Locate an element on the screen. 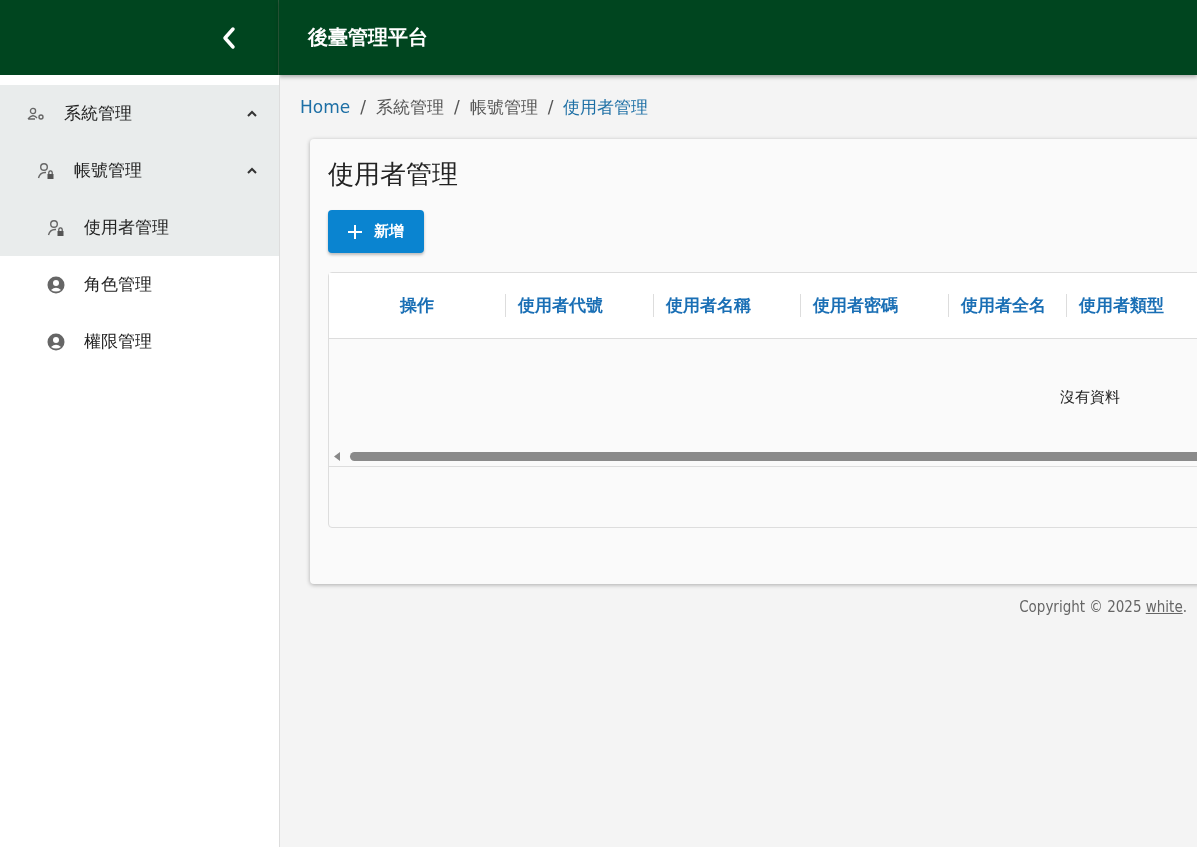  column-header: 使用者密碼 is located at coordinates (874, 305).